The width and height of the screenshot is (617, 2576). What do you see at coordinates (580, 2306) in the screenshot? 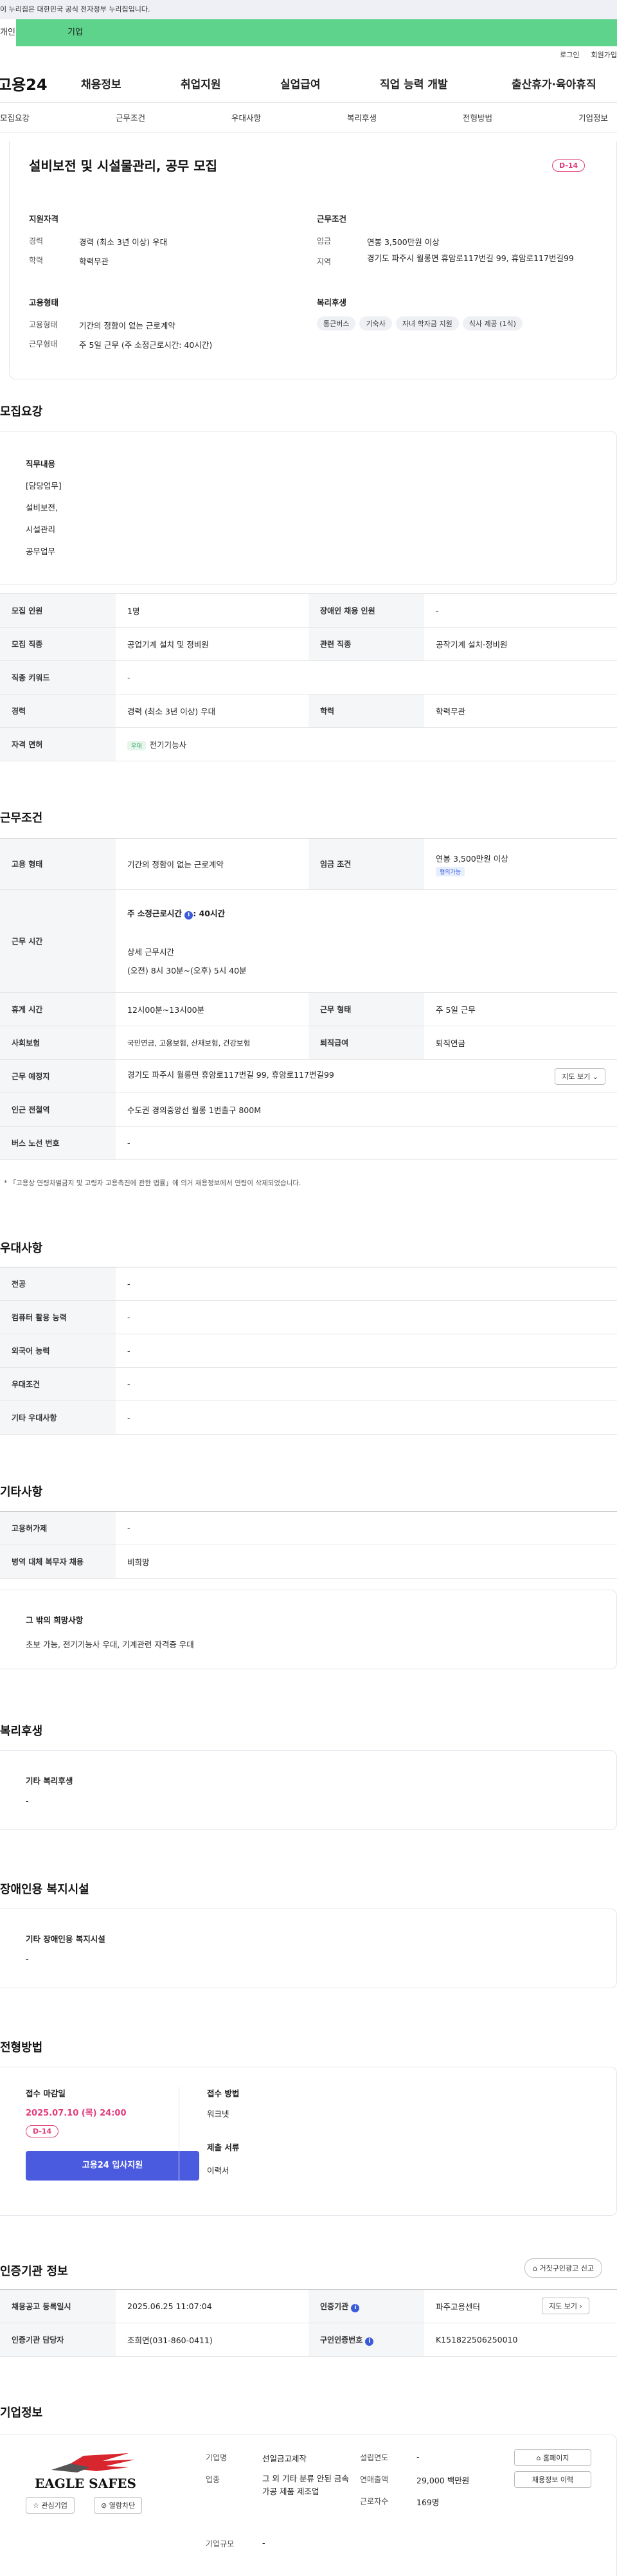
I see `chevron-right-icon: ›` at bounding box center [580, 2306].